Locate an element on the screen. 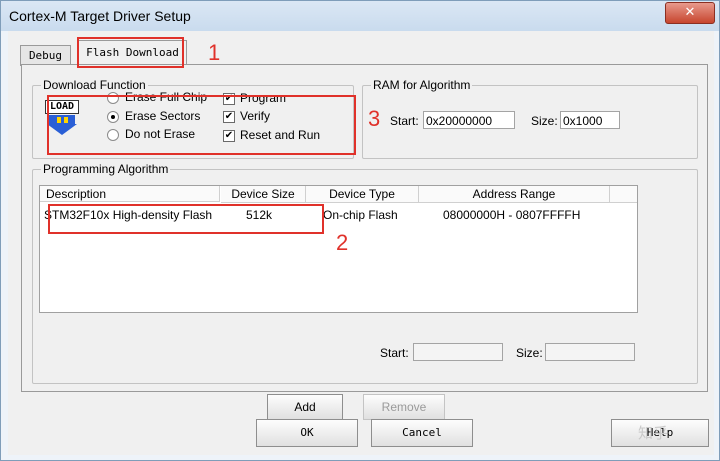 The image size is (720, 461). programming-algorithm-label: Programming Algorithm is located at coordinates (106, 169).